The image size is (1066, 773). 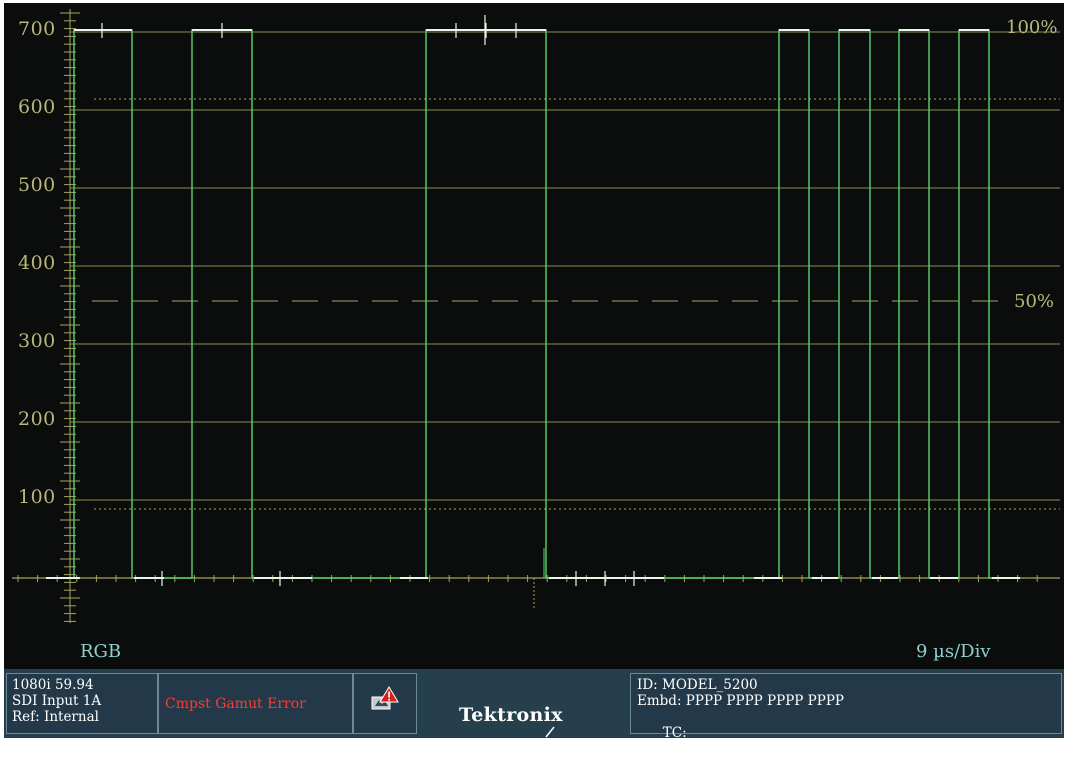 What do you see at coordinates (825, 749) in the screenshot?
I see `timecode-value: Disabled` at bounding box center [825, 749].